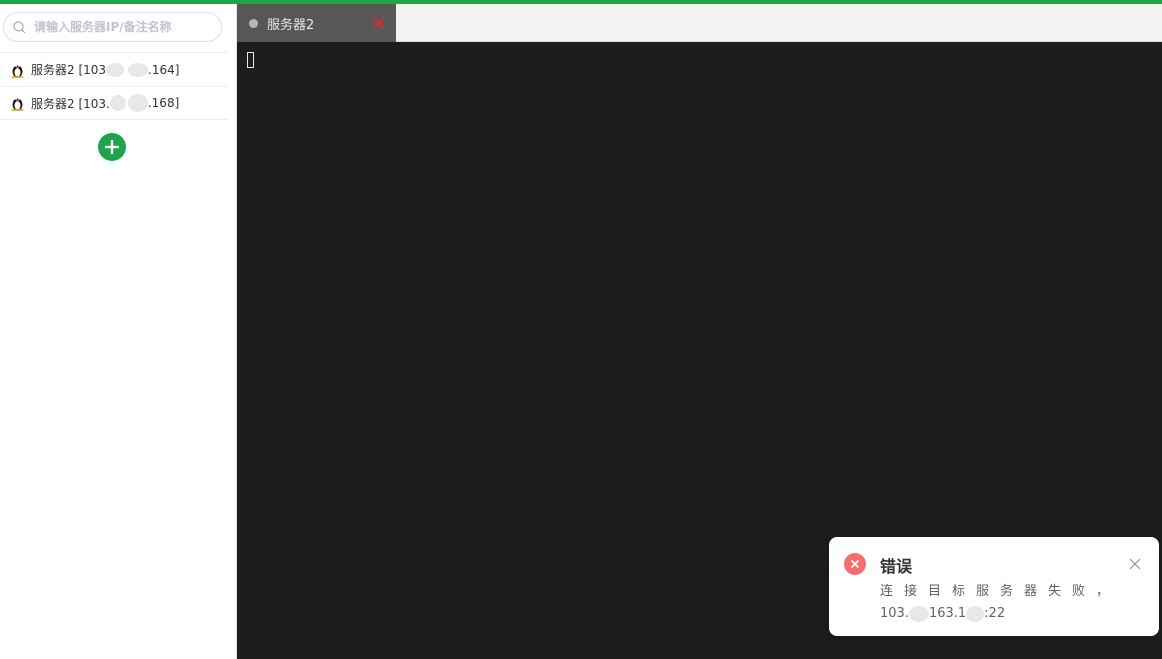 This screenshot has width=1162, height=659. I want to click on server-label-start: 服务器2 [103., so click(70, 103).